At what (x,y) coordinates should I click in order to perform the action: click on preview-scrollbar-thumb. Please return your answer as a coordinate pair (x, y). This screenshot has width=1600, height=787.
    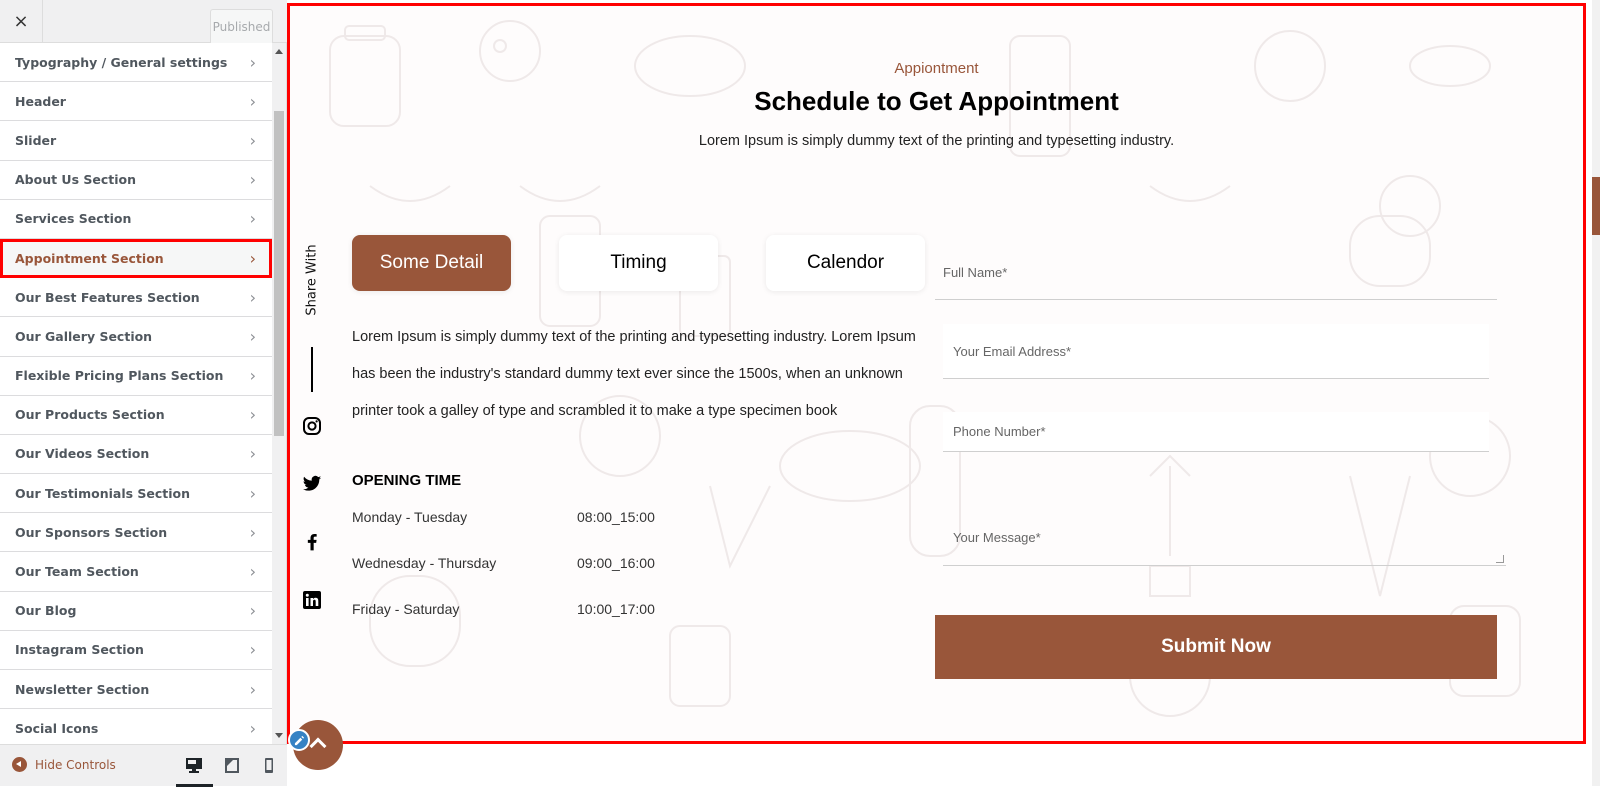
    Looking at the image, I should click on (1596, 206).